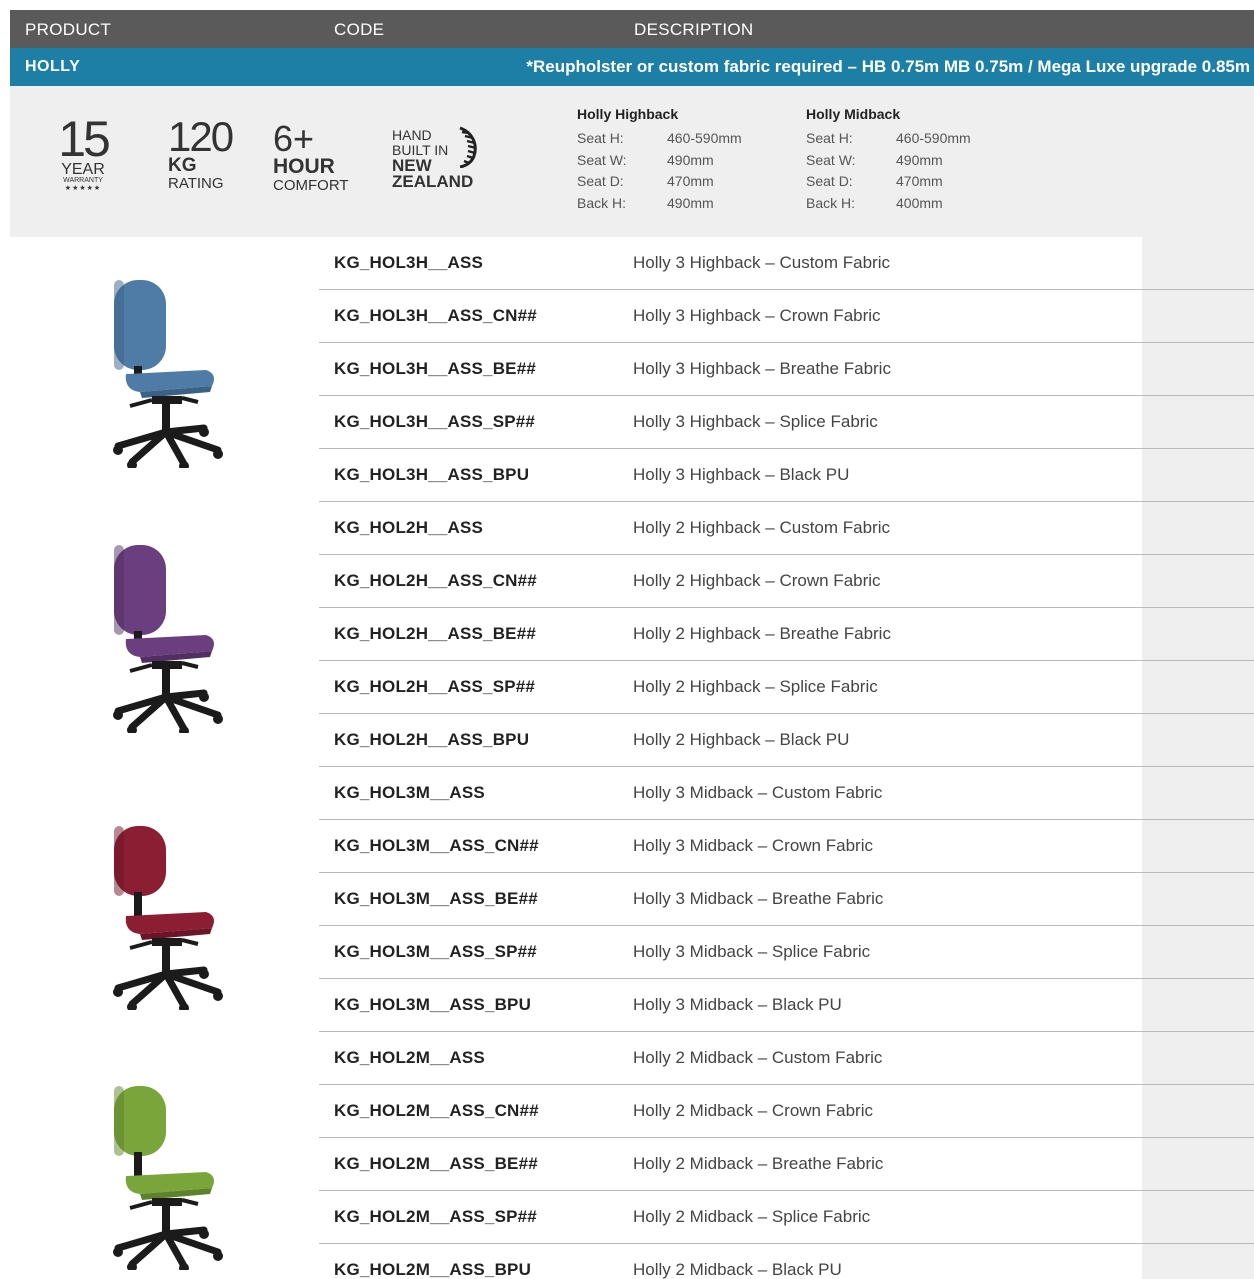  Describe the element at coordinates (294, 138) in the screenshot. I see `comfort-hours: 6+` at that location.